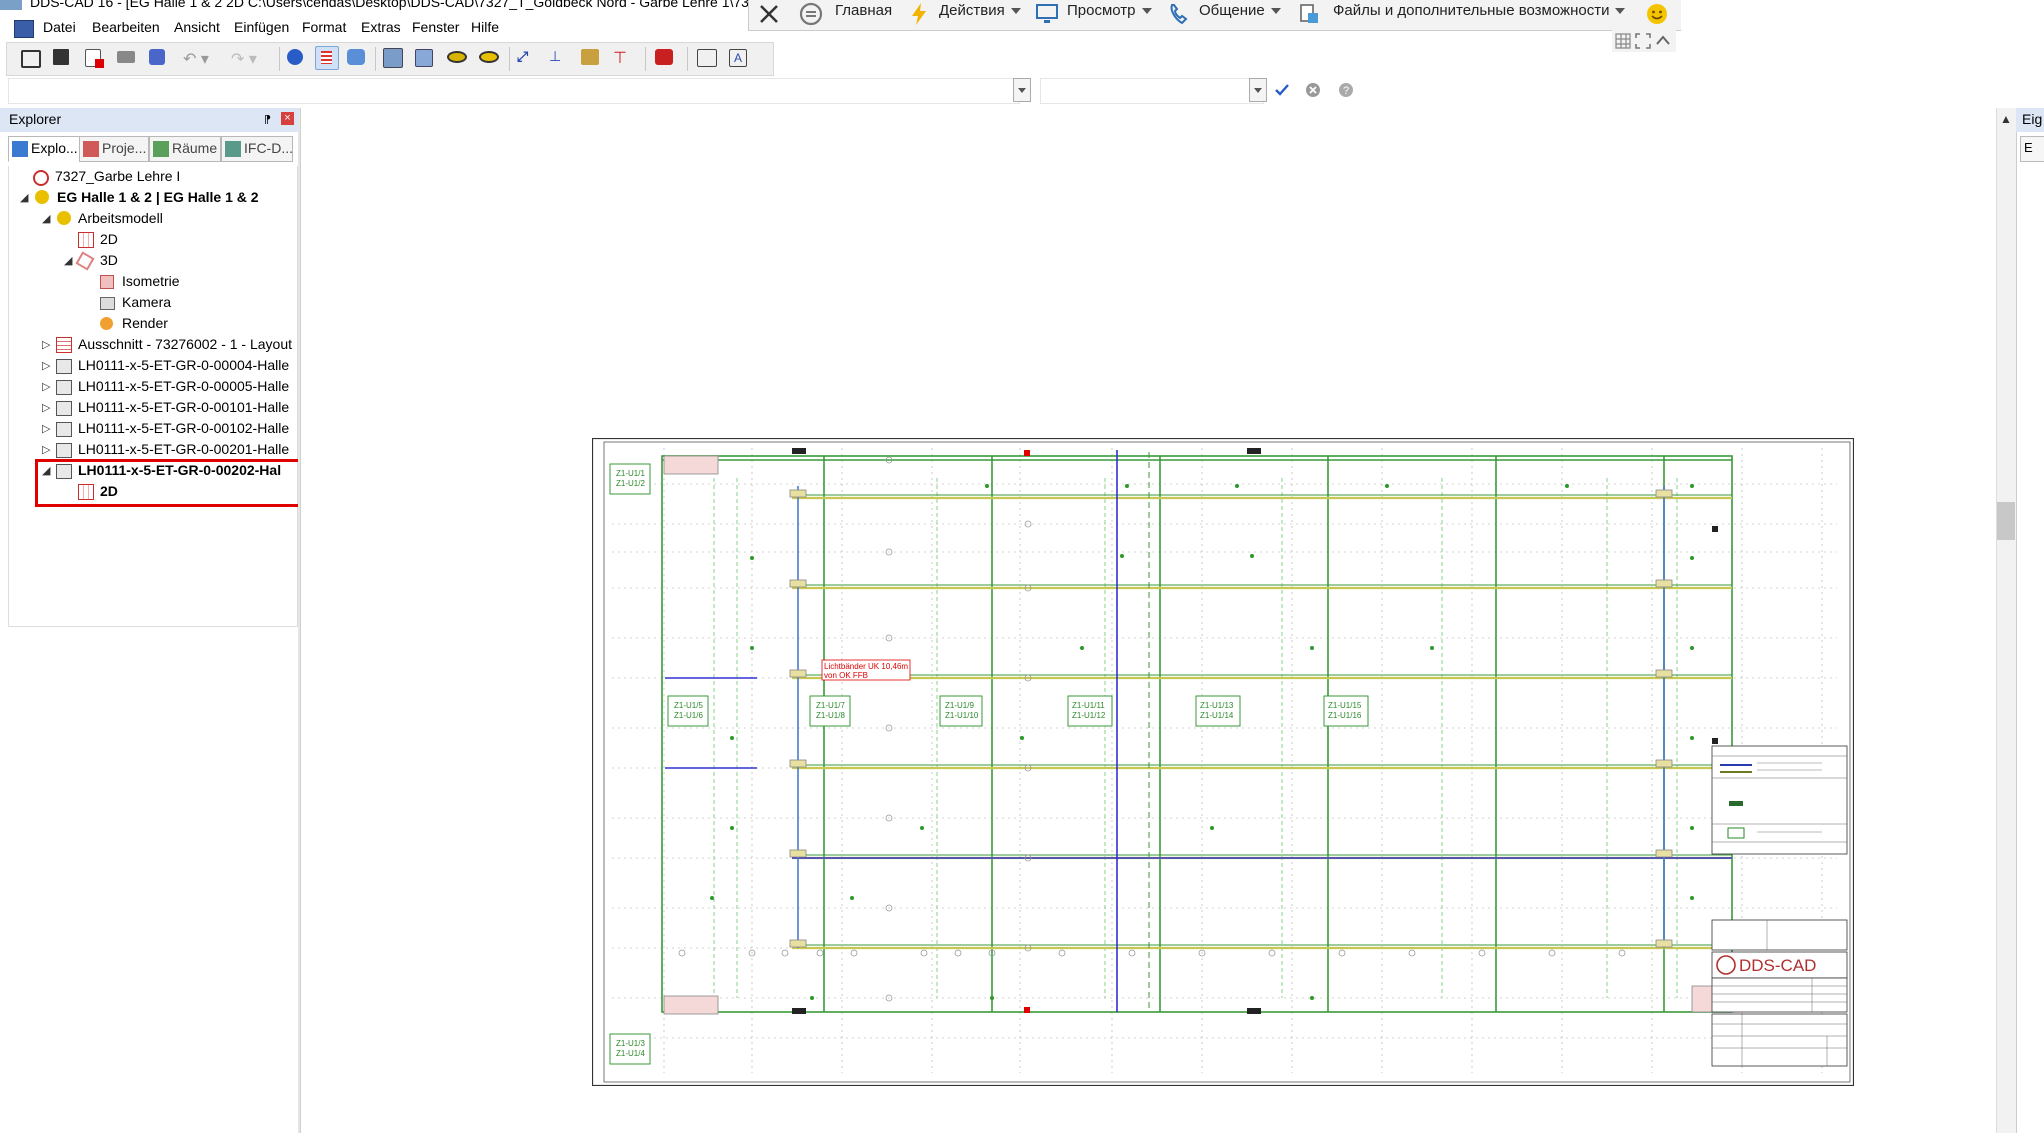 The image size is (2044, 1133). I want to click on measure-icon: ⤢, so click(526, 57).